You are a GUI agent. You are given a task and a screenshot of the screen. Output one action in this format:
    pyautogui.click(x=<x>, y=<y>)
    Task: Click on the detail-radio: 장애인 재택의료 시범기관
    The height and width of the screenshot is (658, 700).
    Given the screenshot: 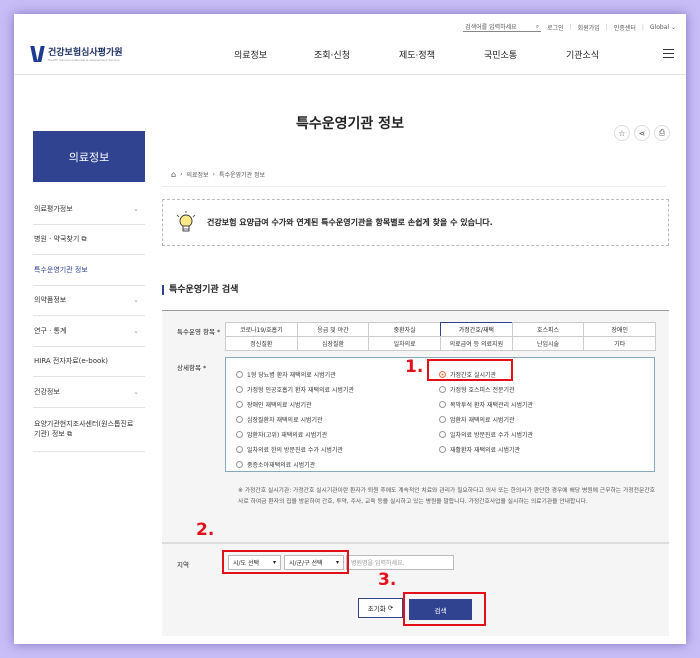 What is the action you would take?
    pyautogui.click(x=274, y=404)
    